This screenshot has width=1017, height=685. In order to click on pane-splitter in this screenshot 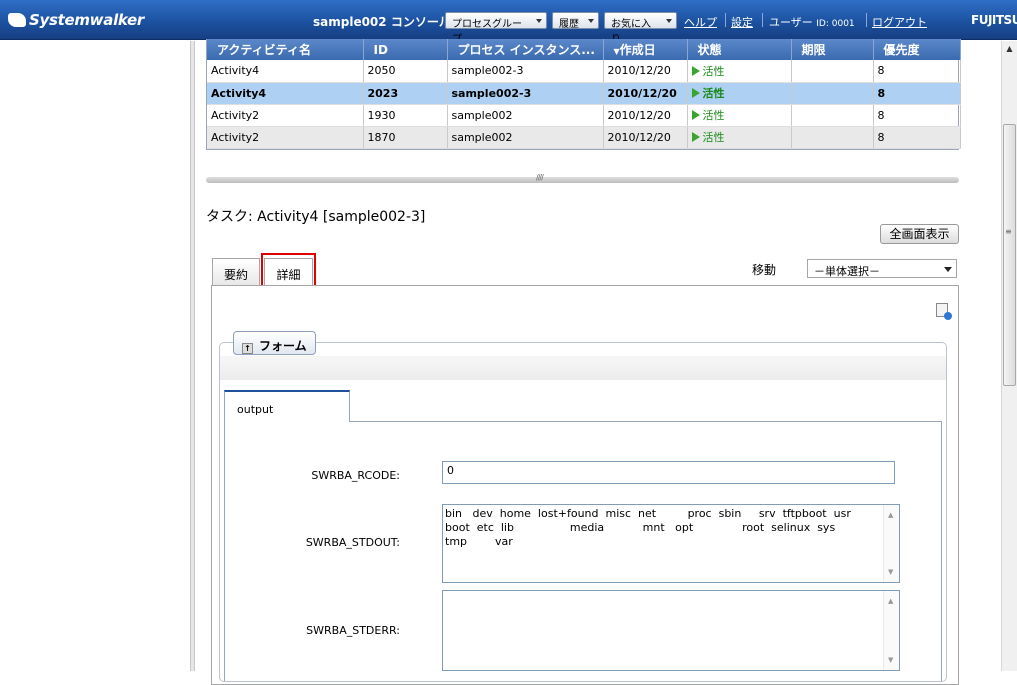, I will do `click(193, 356)`.